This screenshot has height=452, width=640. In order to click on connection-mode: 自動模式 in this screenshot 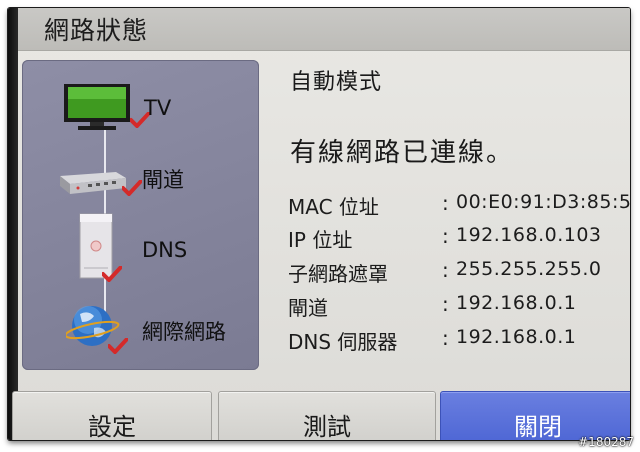, I will do `click(336, 82)`.